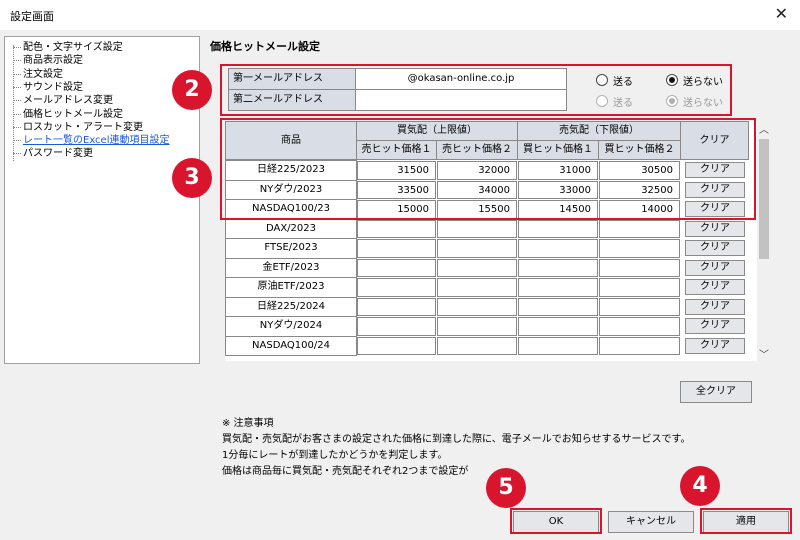 The height and width of the screenshot is (540, 800). What do you see at coordinates (764, 199) in the screenshot?
I see `scroll-thumb` at bounding box center [764, 199].